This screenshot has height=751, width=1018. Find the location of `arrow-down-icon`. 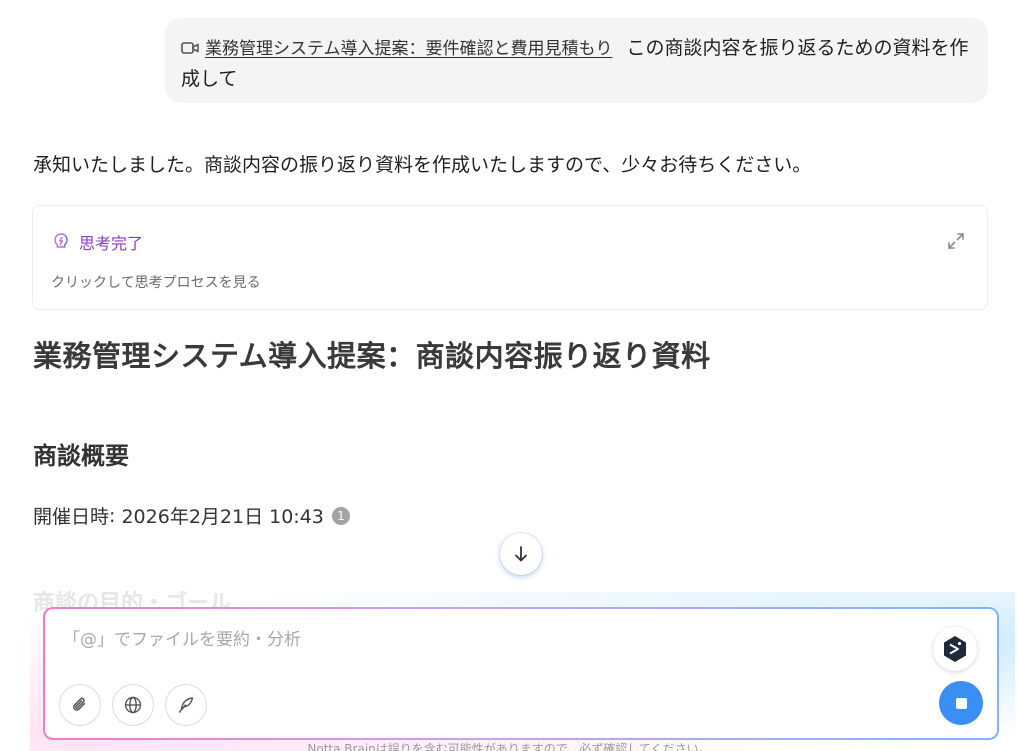

arrow-down-icon is located at coordinates (521, 554).